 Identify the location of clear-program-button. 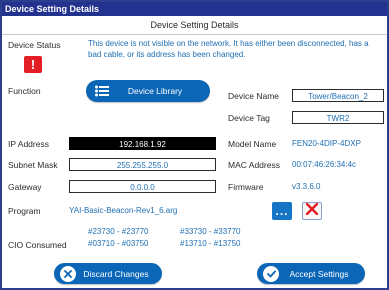
(312, 211).